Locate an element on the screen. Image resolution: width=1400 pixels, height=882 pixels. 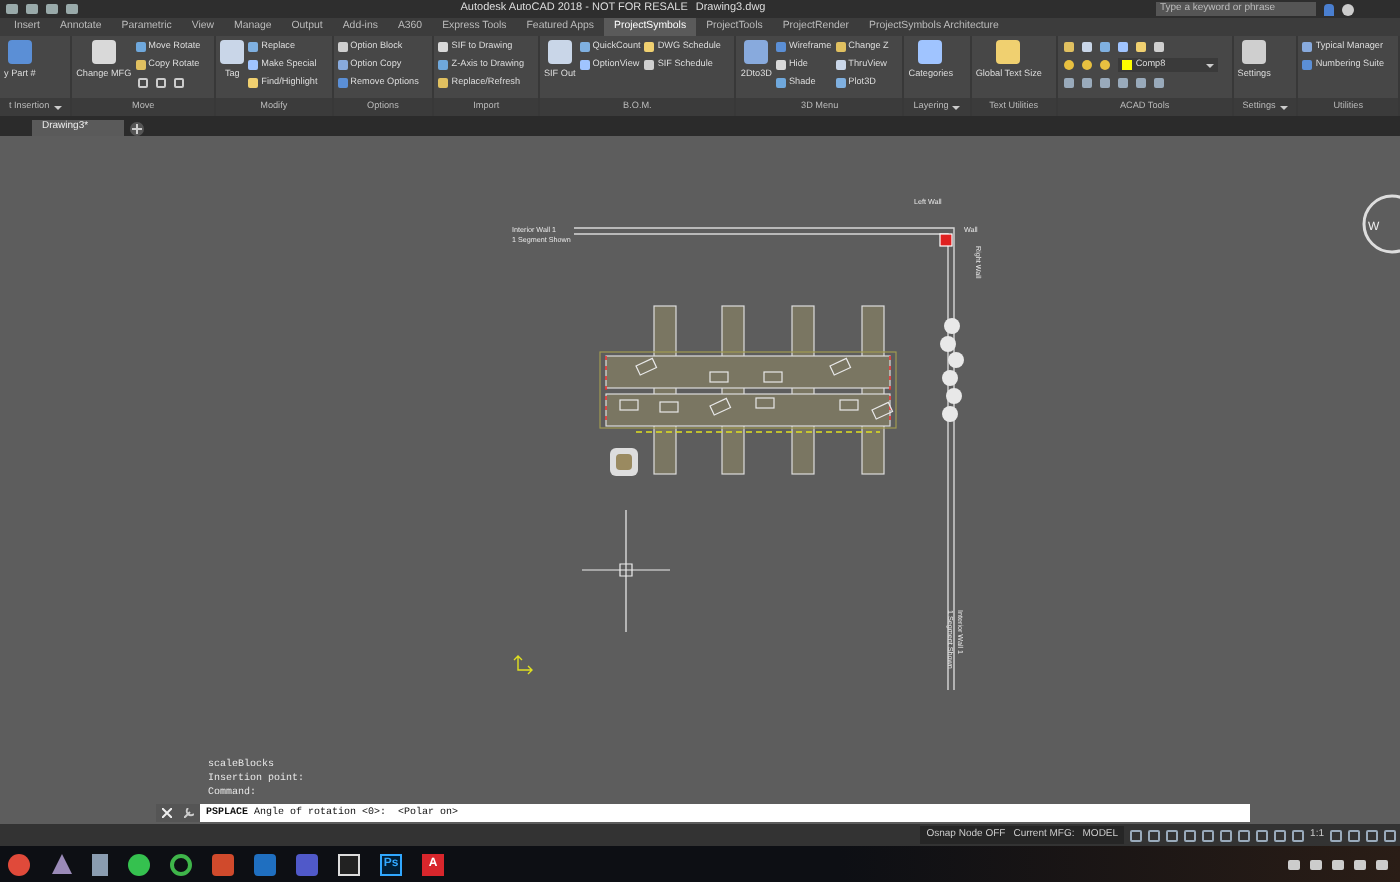
layer-color-swatch is located at coordinates (1126, 65).